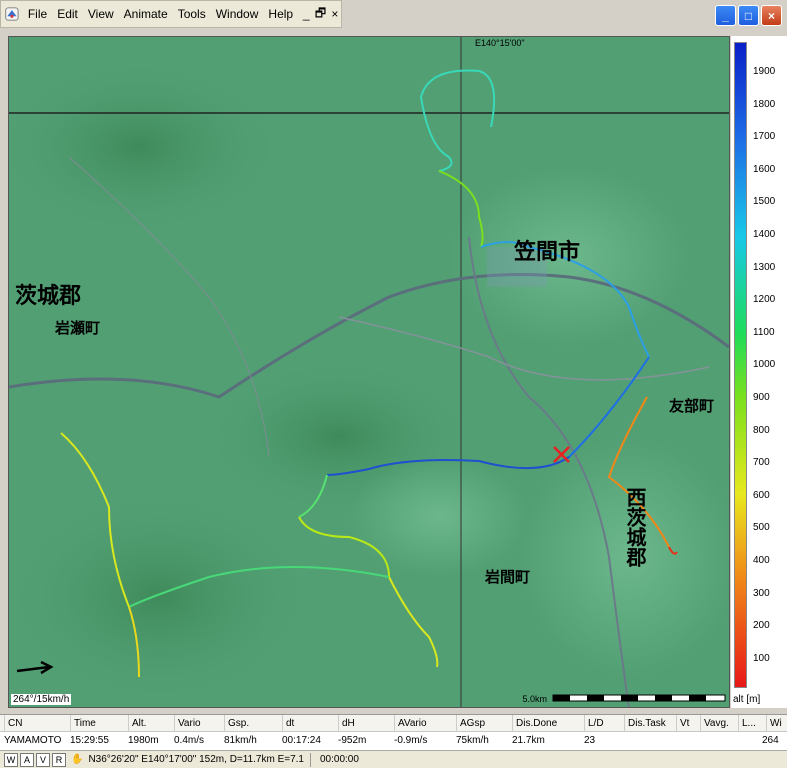 The height and width of the screenshot is (768, 787). I want to click on stats-value-cell: 1980m, so click(143, 740).